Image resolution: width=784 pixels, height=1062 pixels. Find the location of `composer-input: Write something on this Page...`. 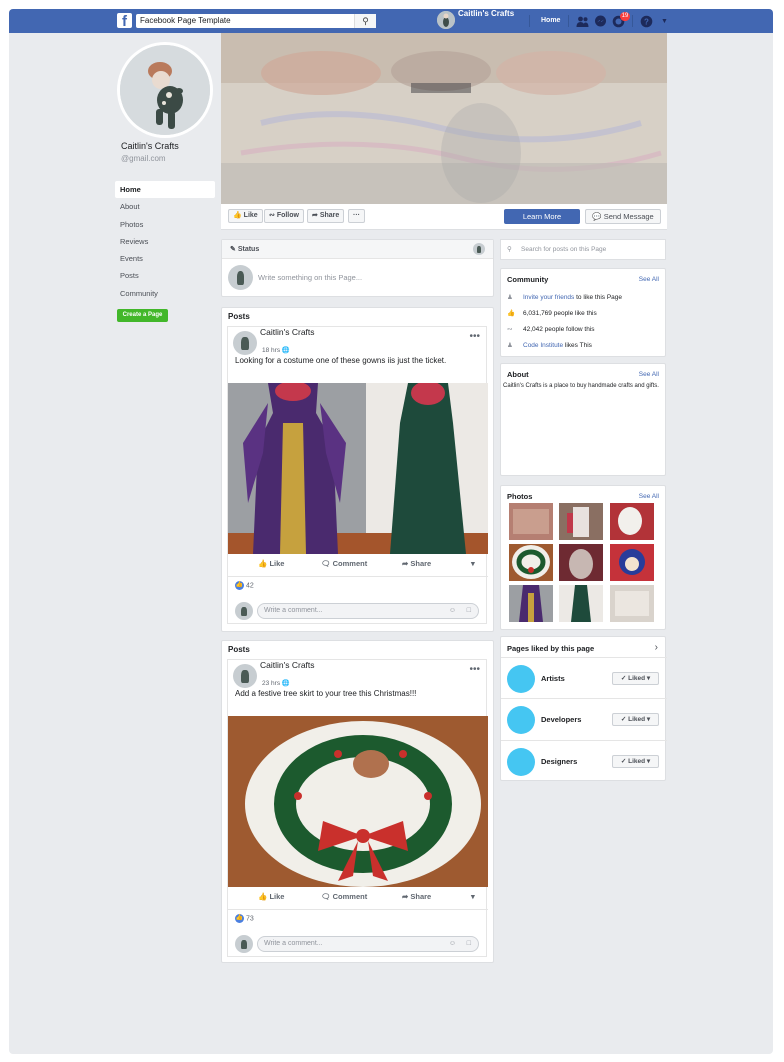

composer-input: Write something on this Page... is located at coordinates (310, 277).